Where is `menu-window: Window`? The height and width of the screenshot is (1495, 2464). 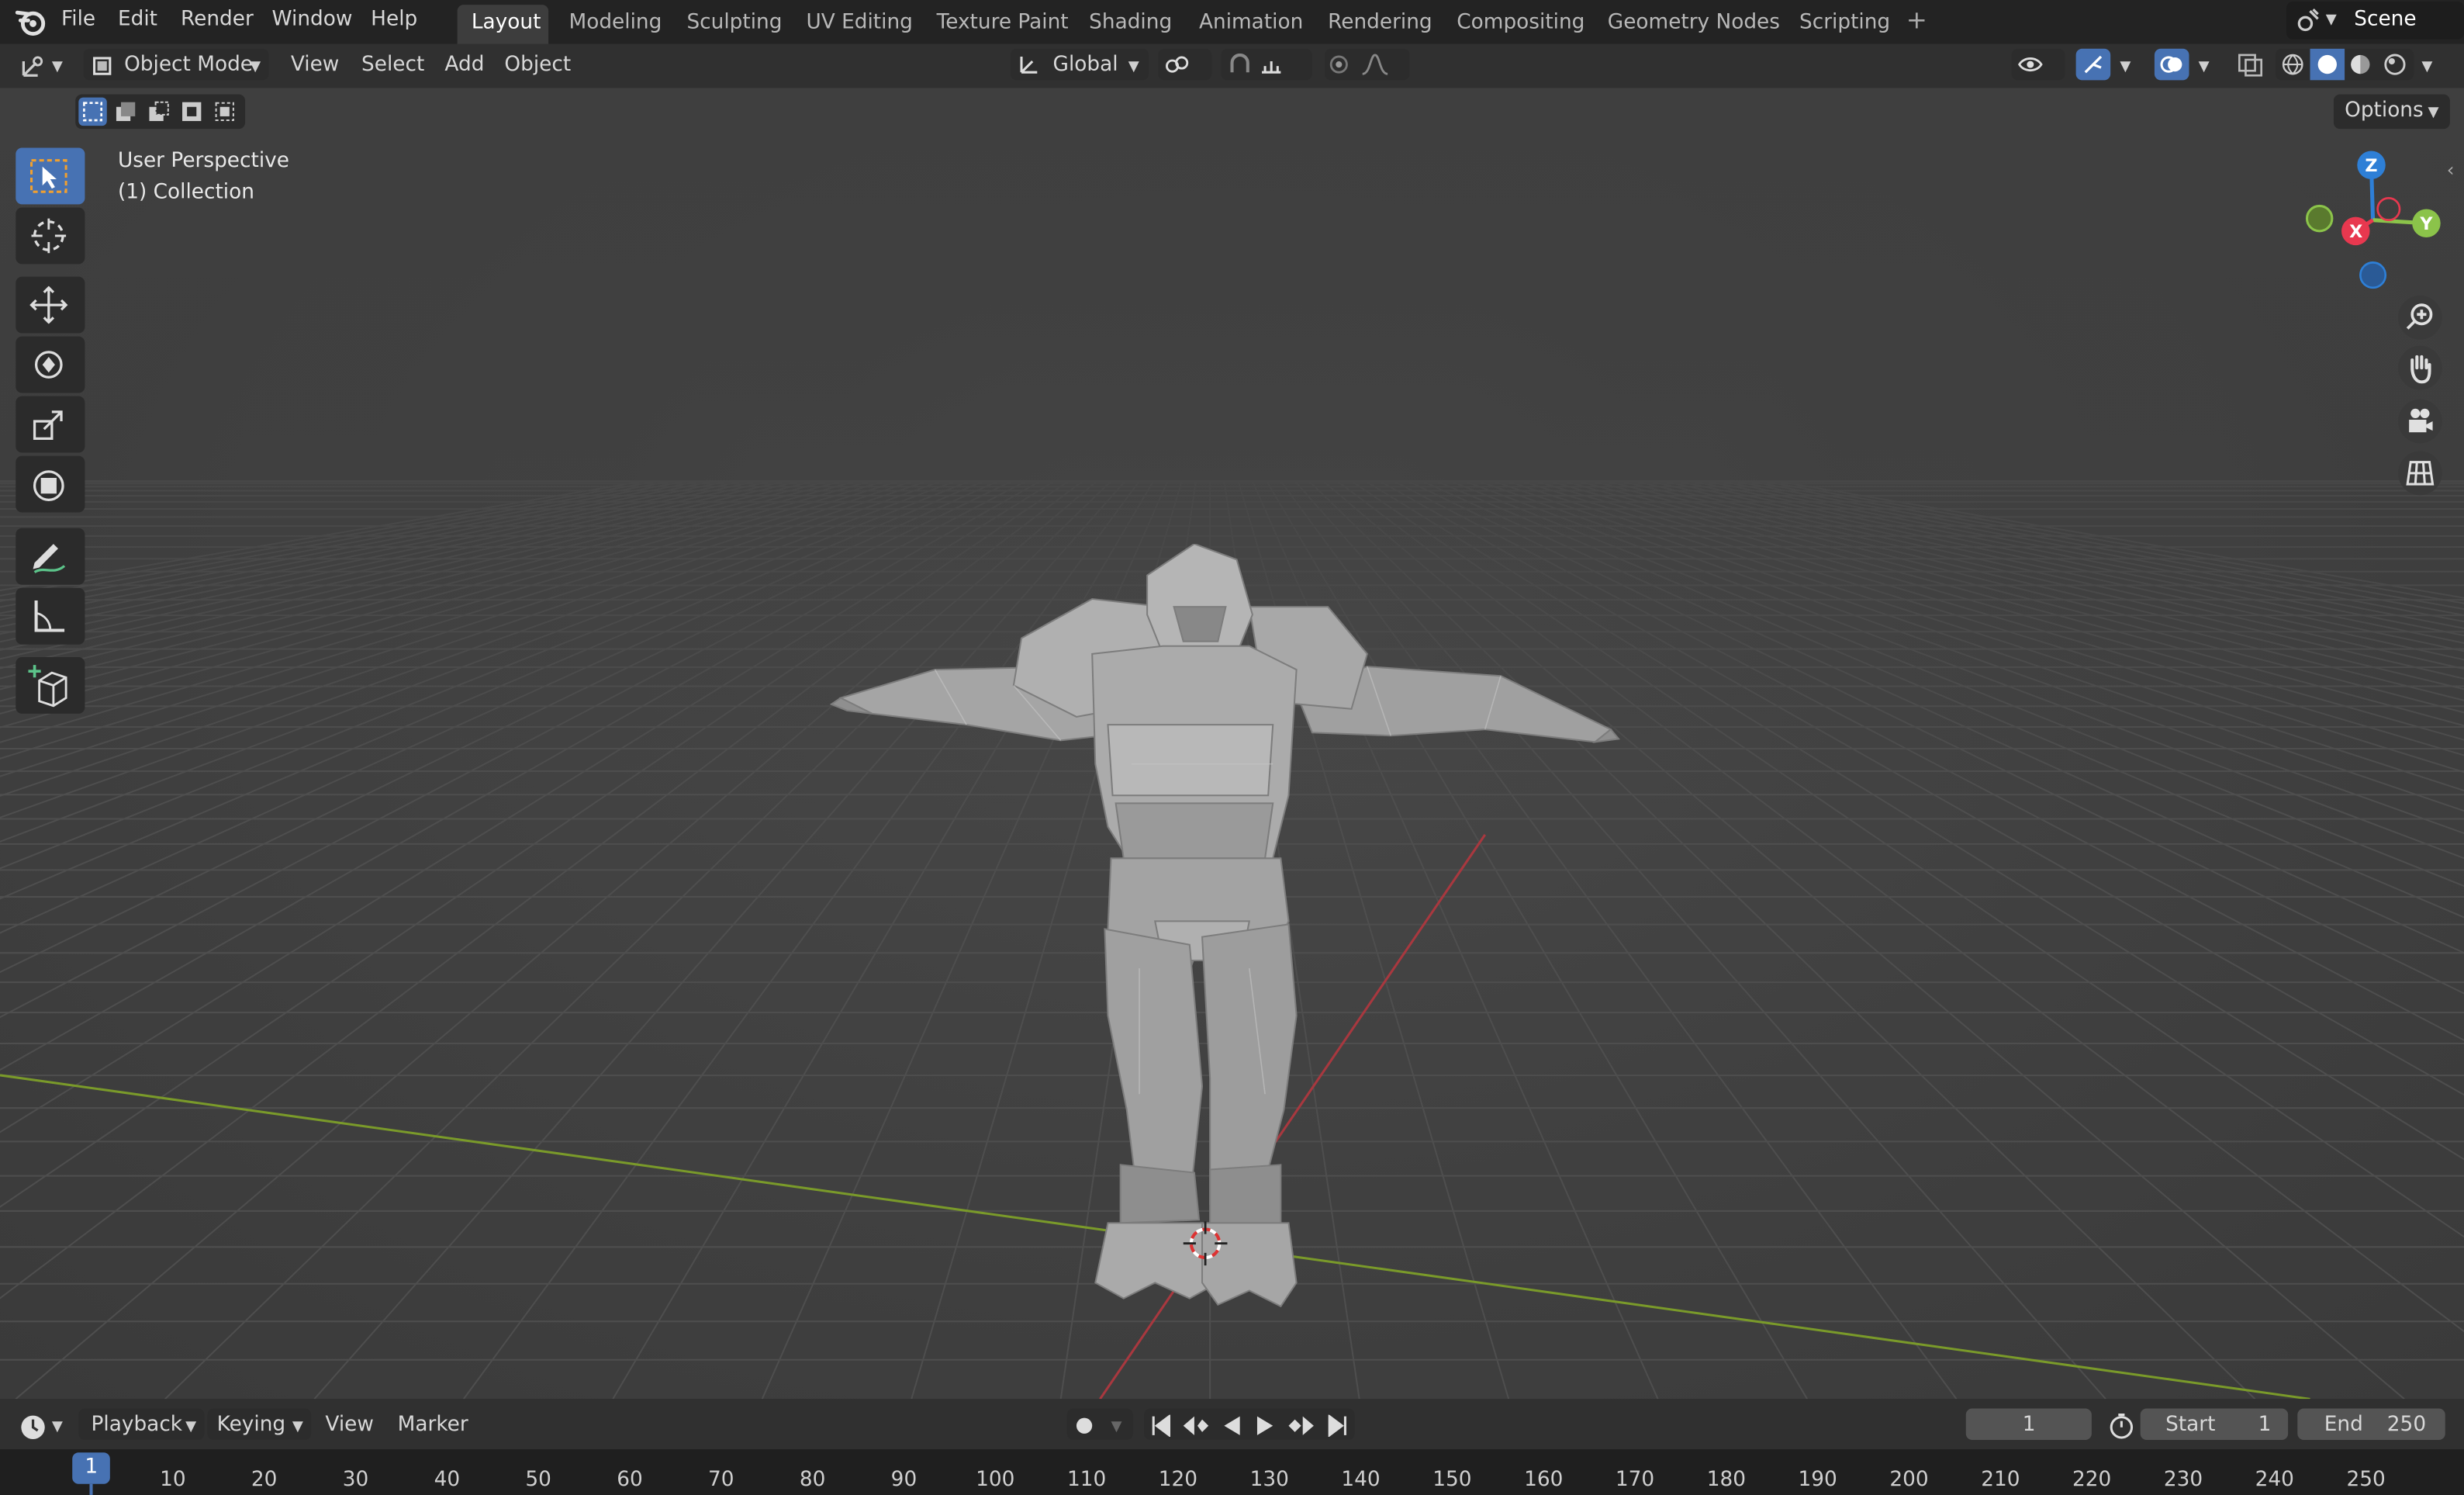 menu-window: Window is located at coordinates (312, 20).